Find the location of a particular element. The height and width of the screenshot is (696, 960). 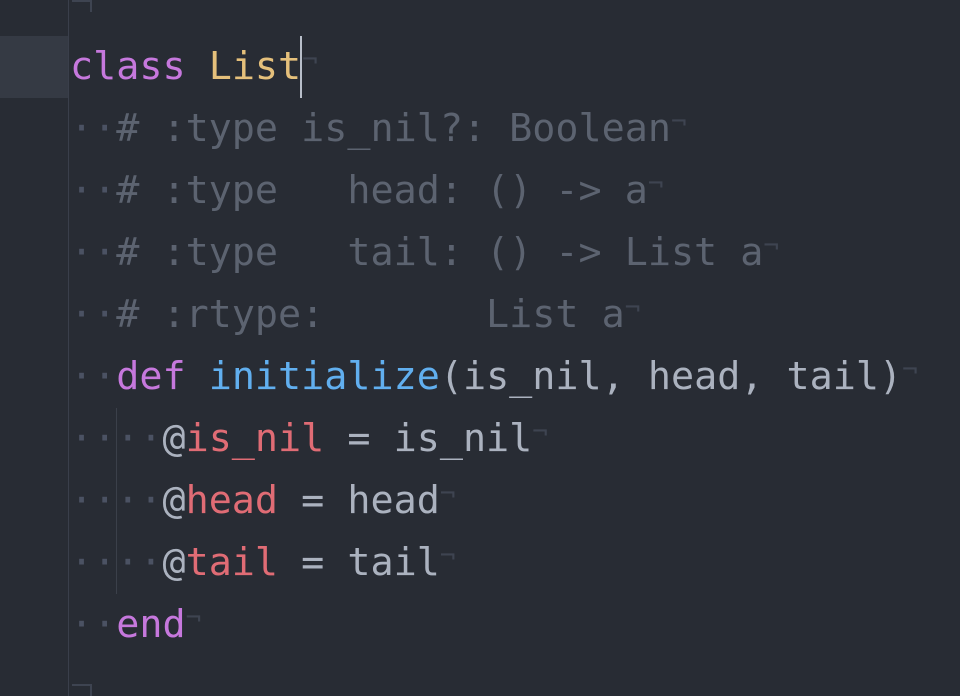

code-token: = head is located at coordinates (359, 500).